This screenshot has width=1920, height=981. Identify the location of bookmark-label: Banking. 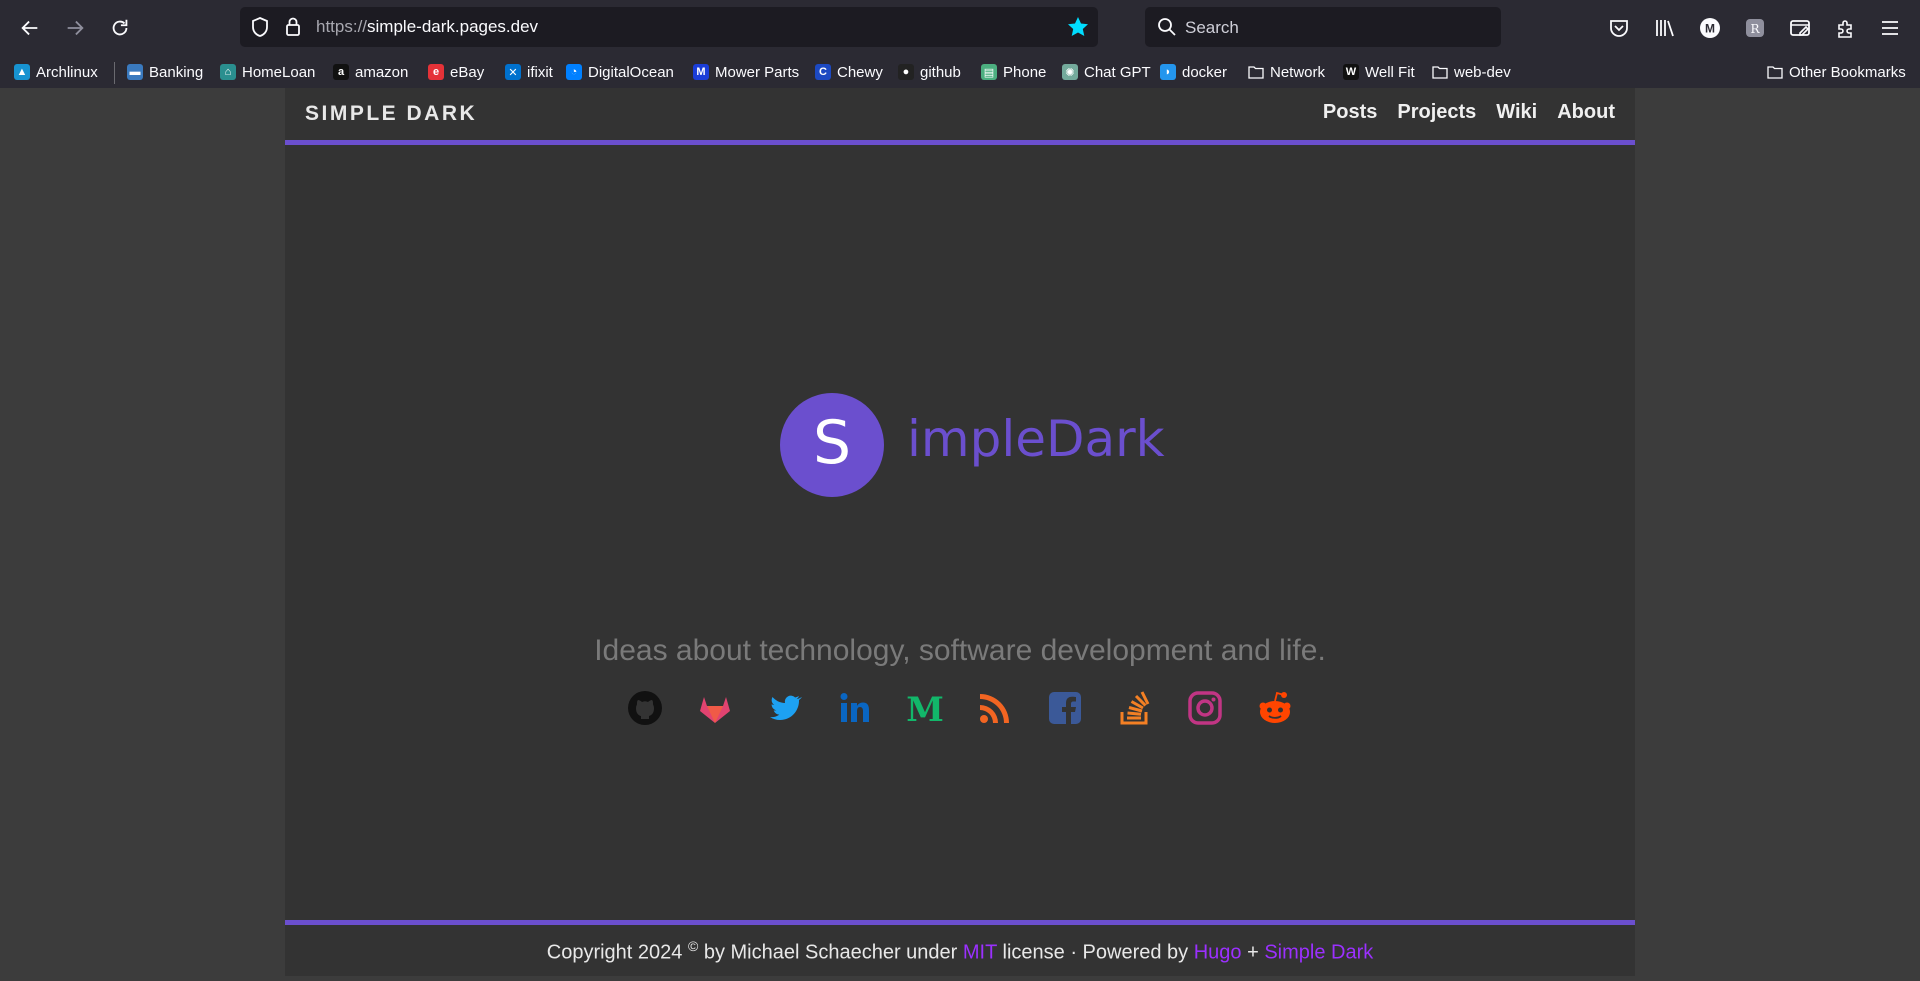
(176, 72).